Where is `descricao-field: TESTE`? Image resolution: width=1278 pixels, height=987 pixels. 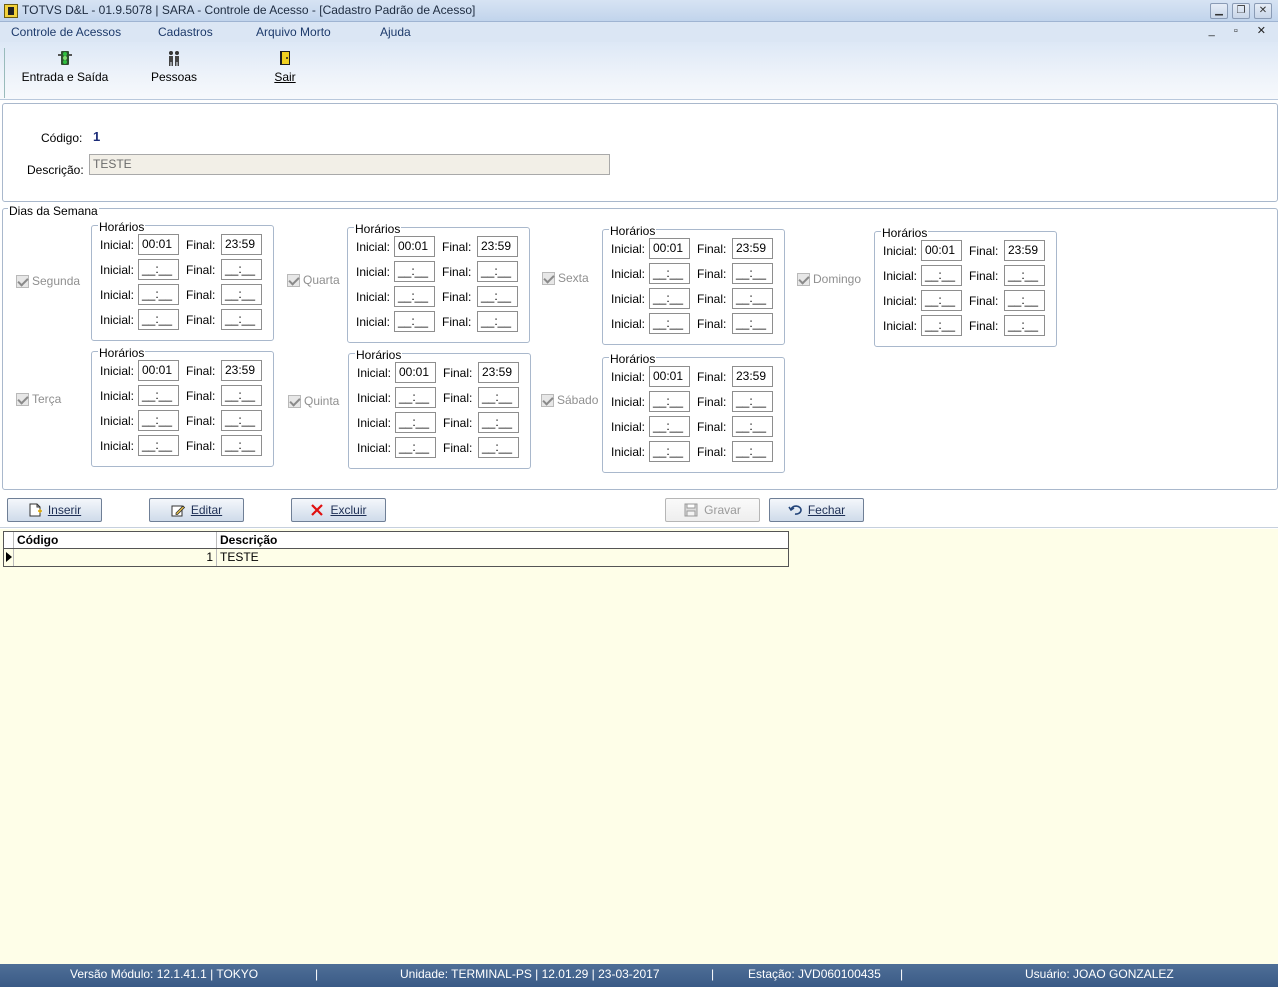
descricao-field: TESTE is located at coordinates (349, 164).